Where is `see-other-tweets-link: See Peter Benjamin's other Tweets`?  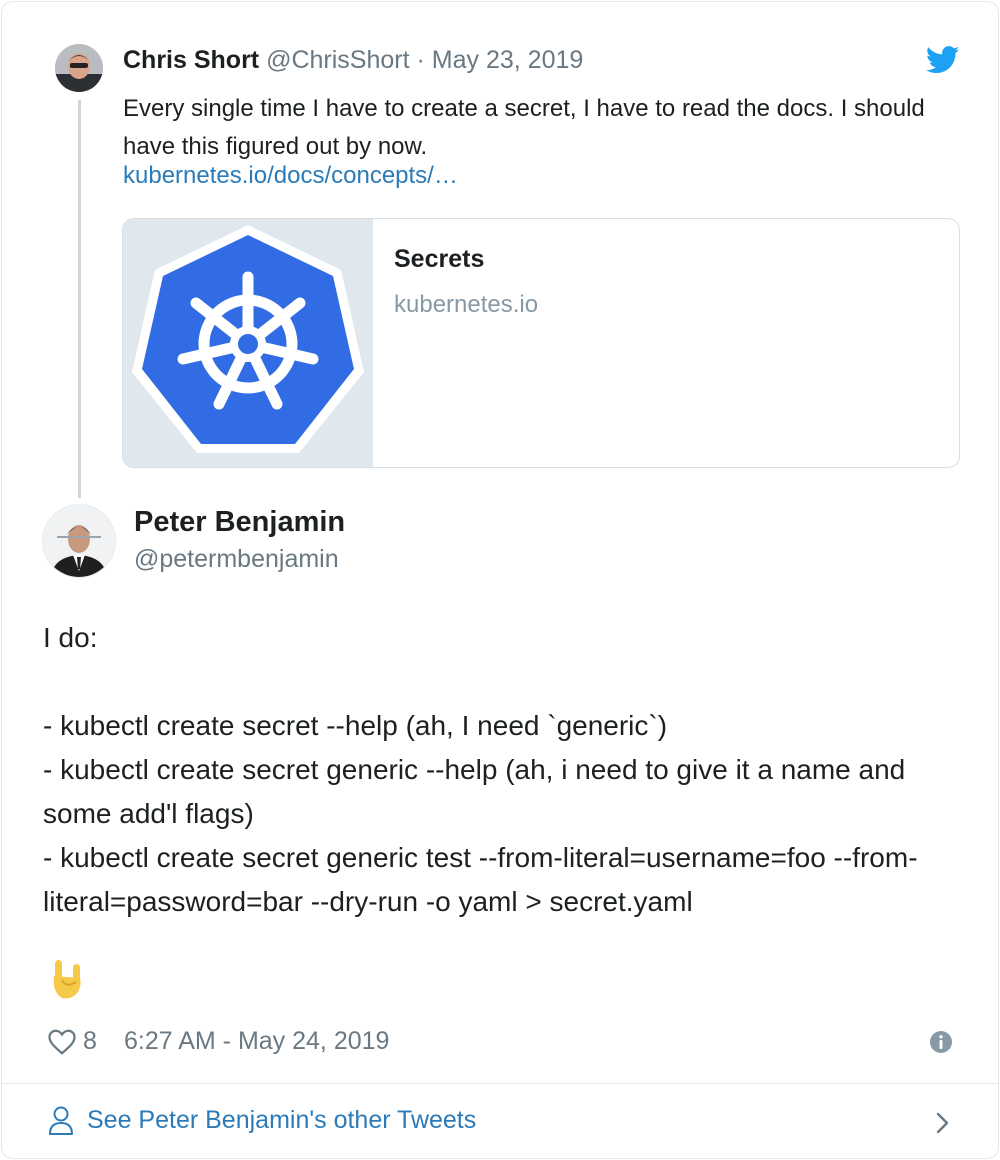 see-other-tweets-link: See Peter Benjamin's other Tweets is located at coordinates (281, 1120).